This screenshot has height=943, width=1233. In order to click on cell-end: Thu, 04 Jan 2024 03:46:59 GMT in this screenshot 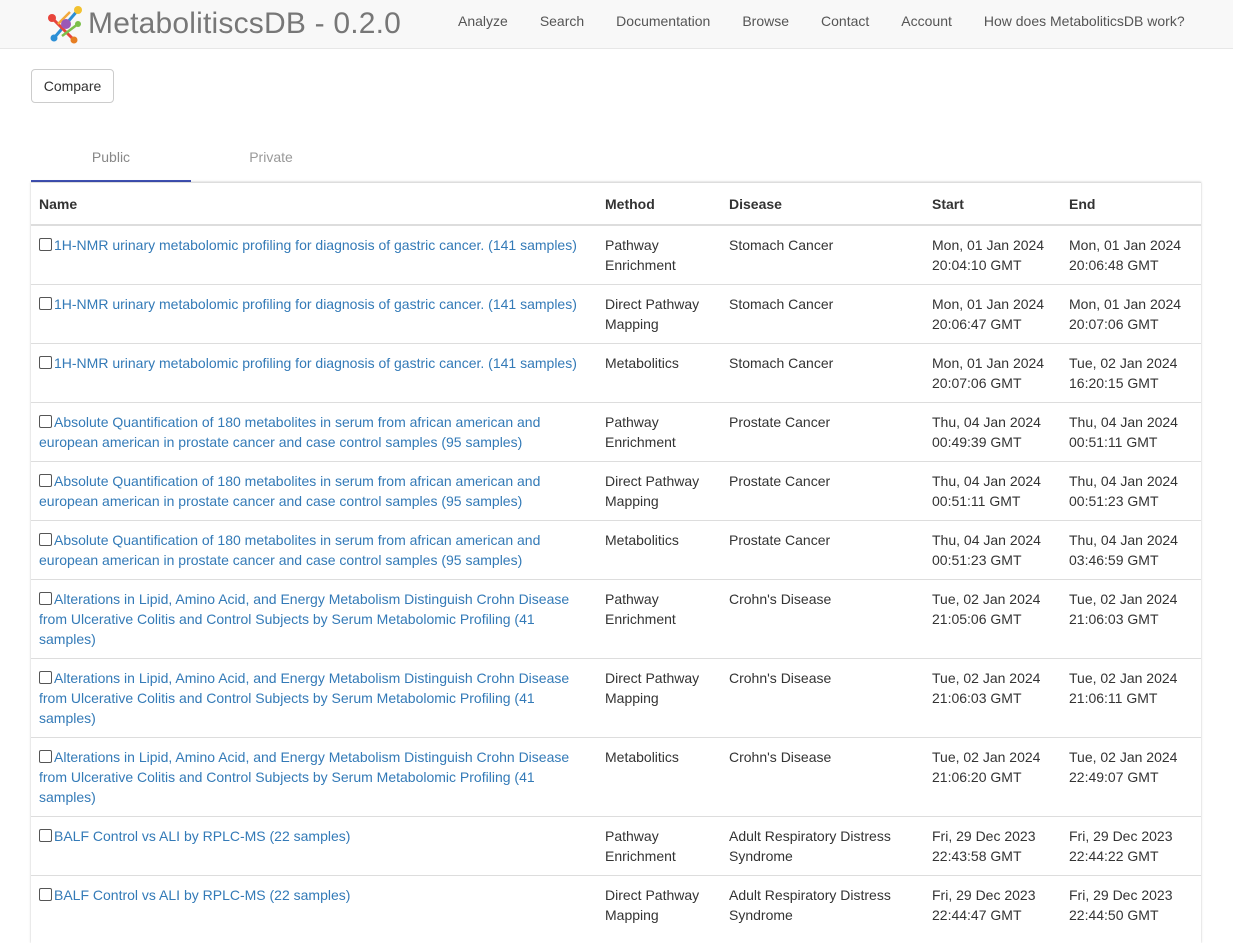, I will do `click(1131, 550)`.